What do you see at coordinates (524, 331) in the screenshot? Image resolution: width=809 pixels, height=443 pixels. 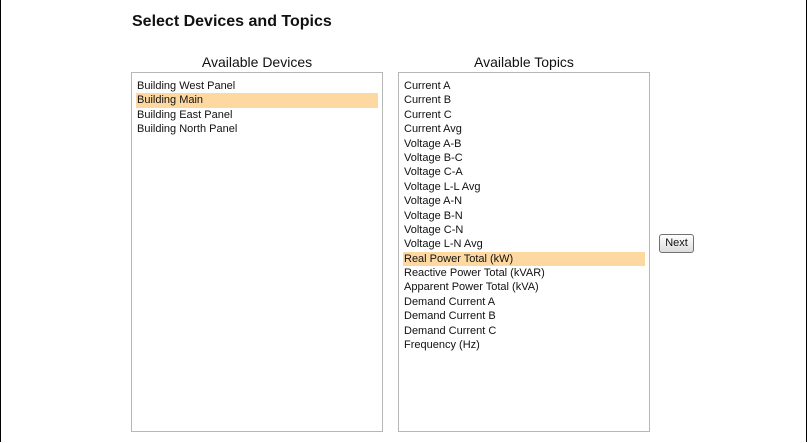 I see `topic-option: Demand Current C` at bounding box center [524, 331].